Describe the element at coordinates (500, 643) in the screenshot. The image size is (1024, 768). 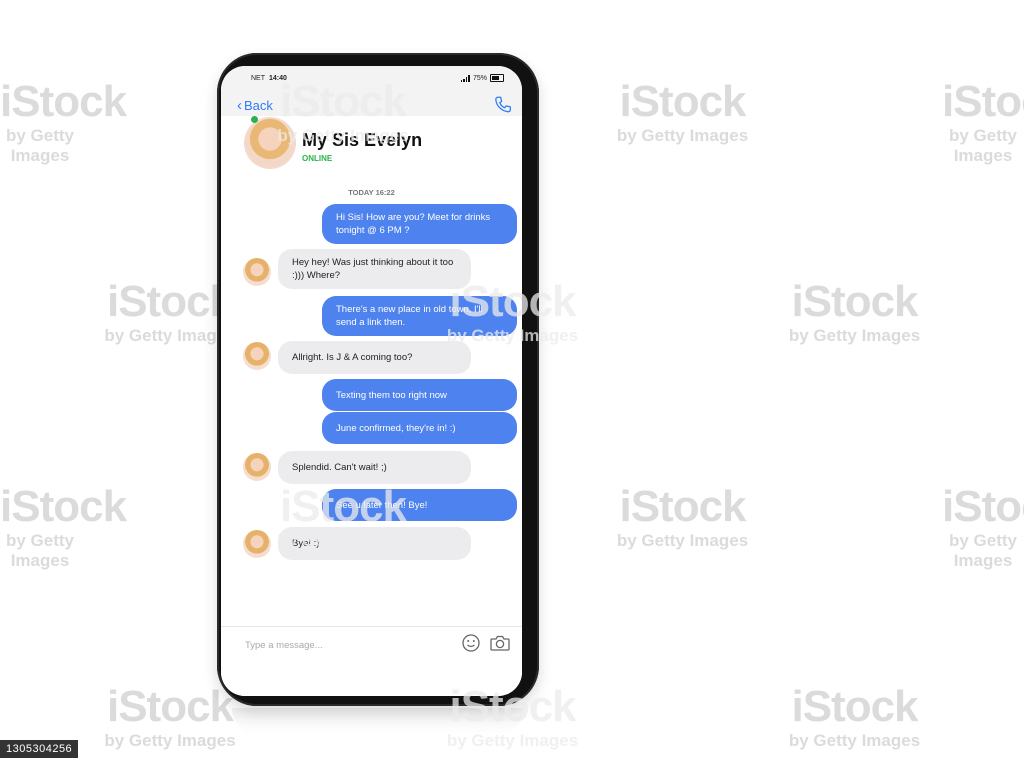
I see `camera-icon` at that location.